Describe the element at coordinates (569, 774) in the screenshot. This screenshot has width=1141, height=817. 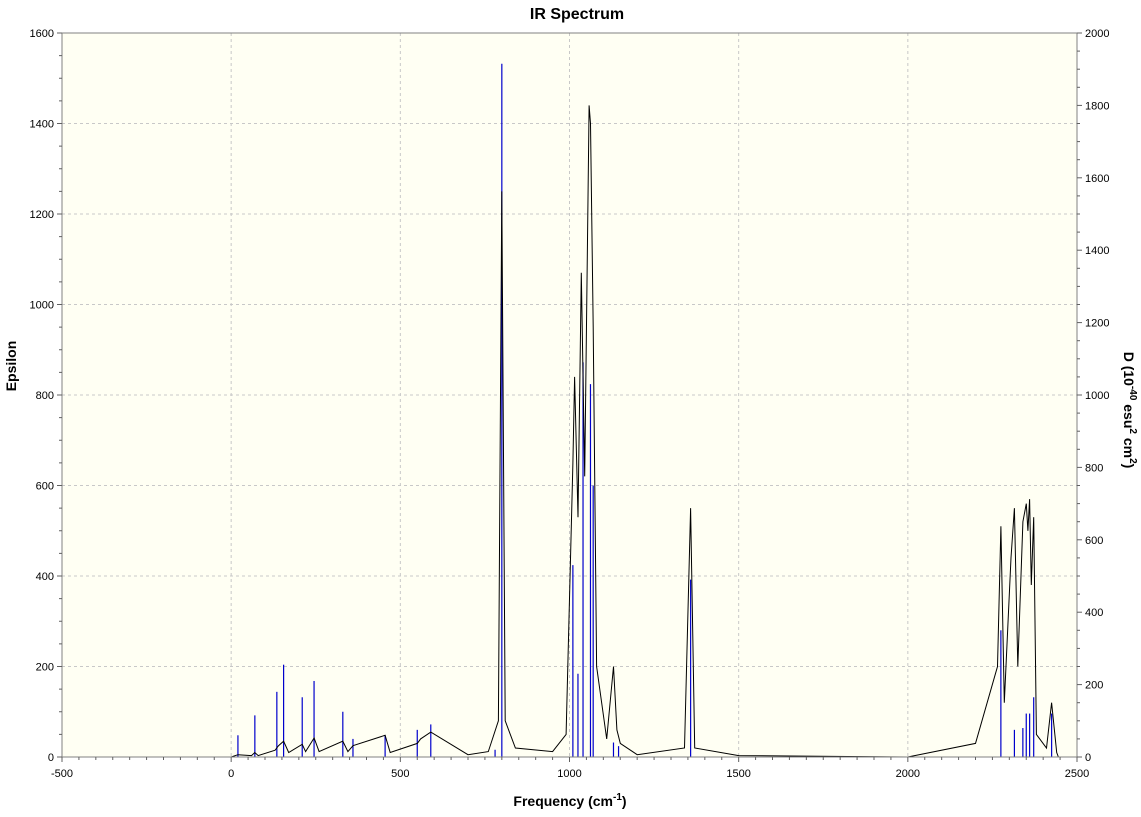
I see `x-tick-label: 1000` at that location.